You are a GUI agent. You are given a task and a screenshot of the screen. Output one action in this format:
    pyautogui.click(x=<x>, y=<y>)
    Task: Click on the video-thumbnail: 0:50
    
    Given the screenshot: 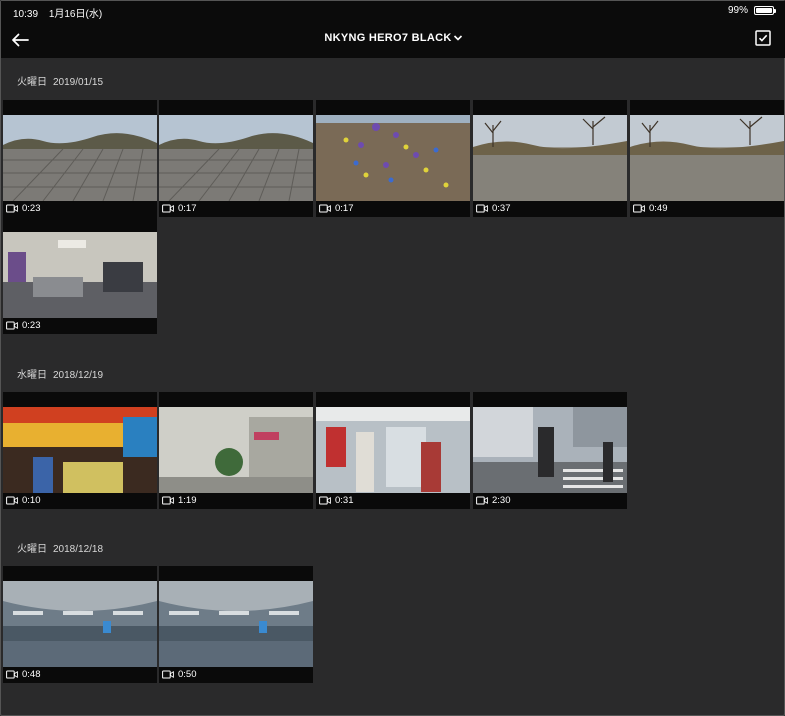 What is the action you would take?
    pyautogui.click(x=236, y=624)
    